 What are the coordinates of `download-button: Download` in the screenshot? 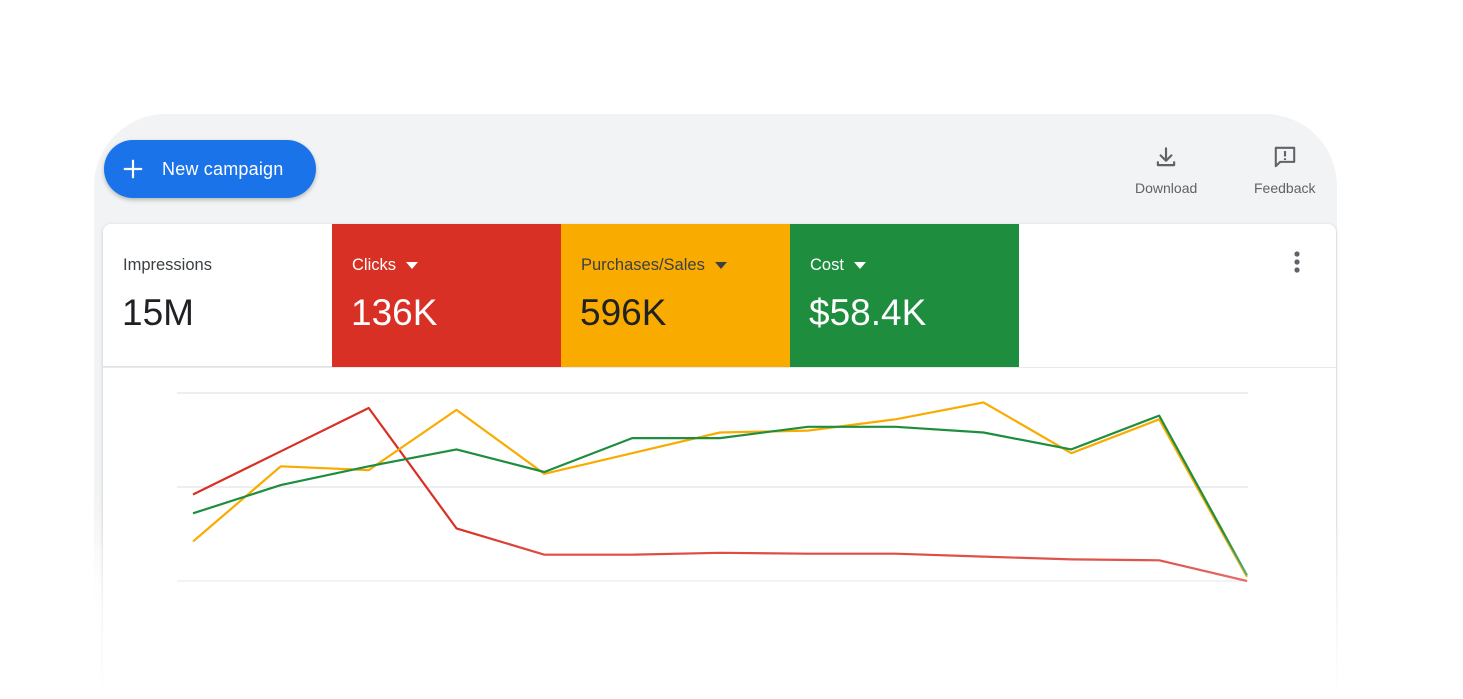 It's located at (1166, 170).